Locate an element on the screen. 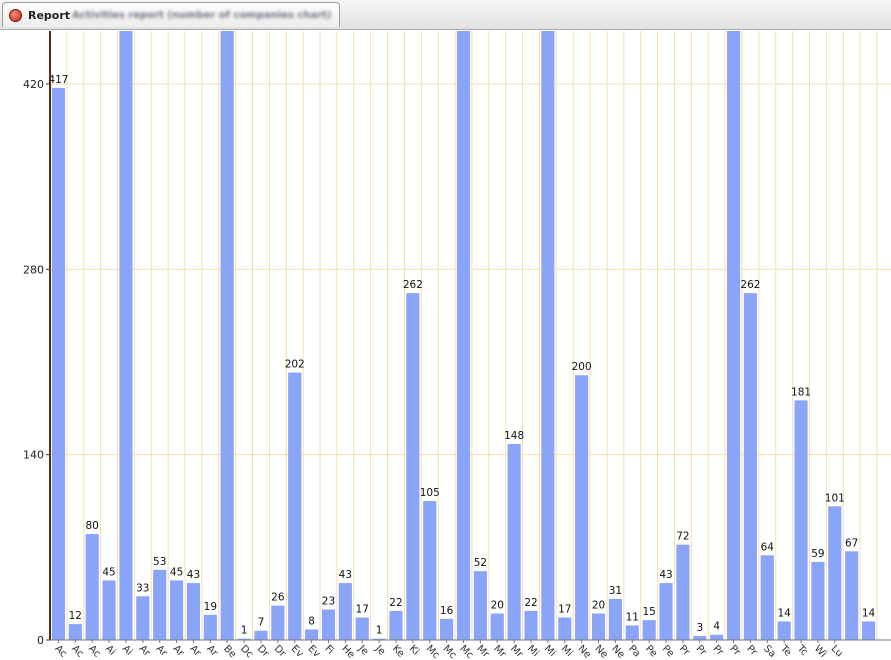 The width and height of the screenshot is (891, 660). data-label: 4 is located at coordinates (716, 627).